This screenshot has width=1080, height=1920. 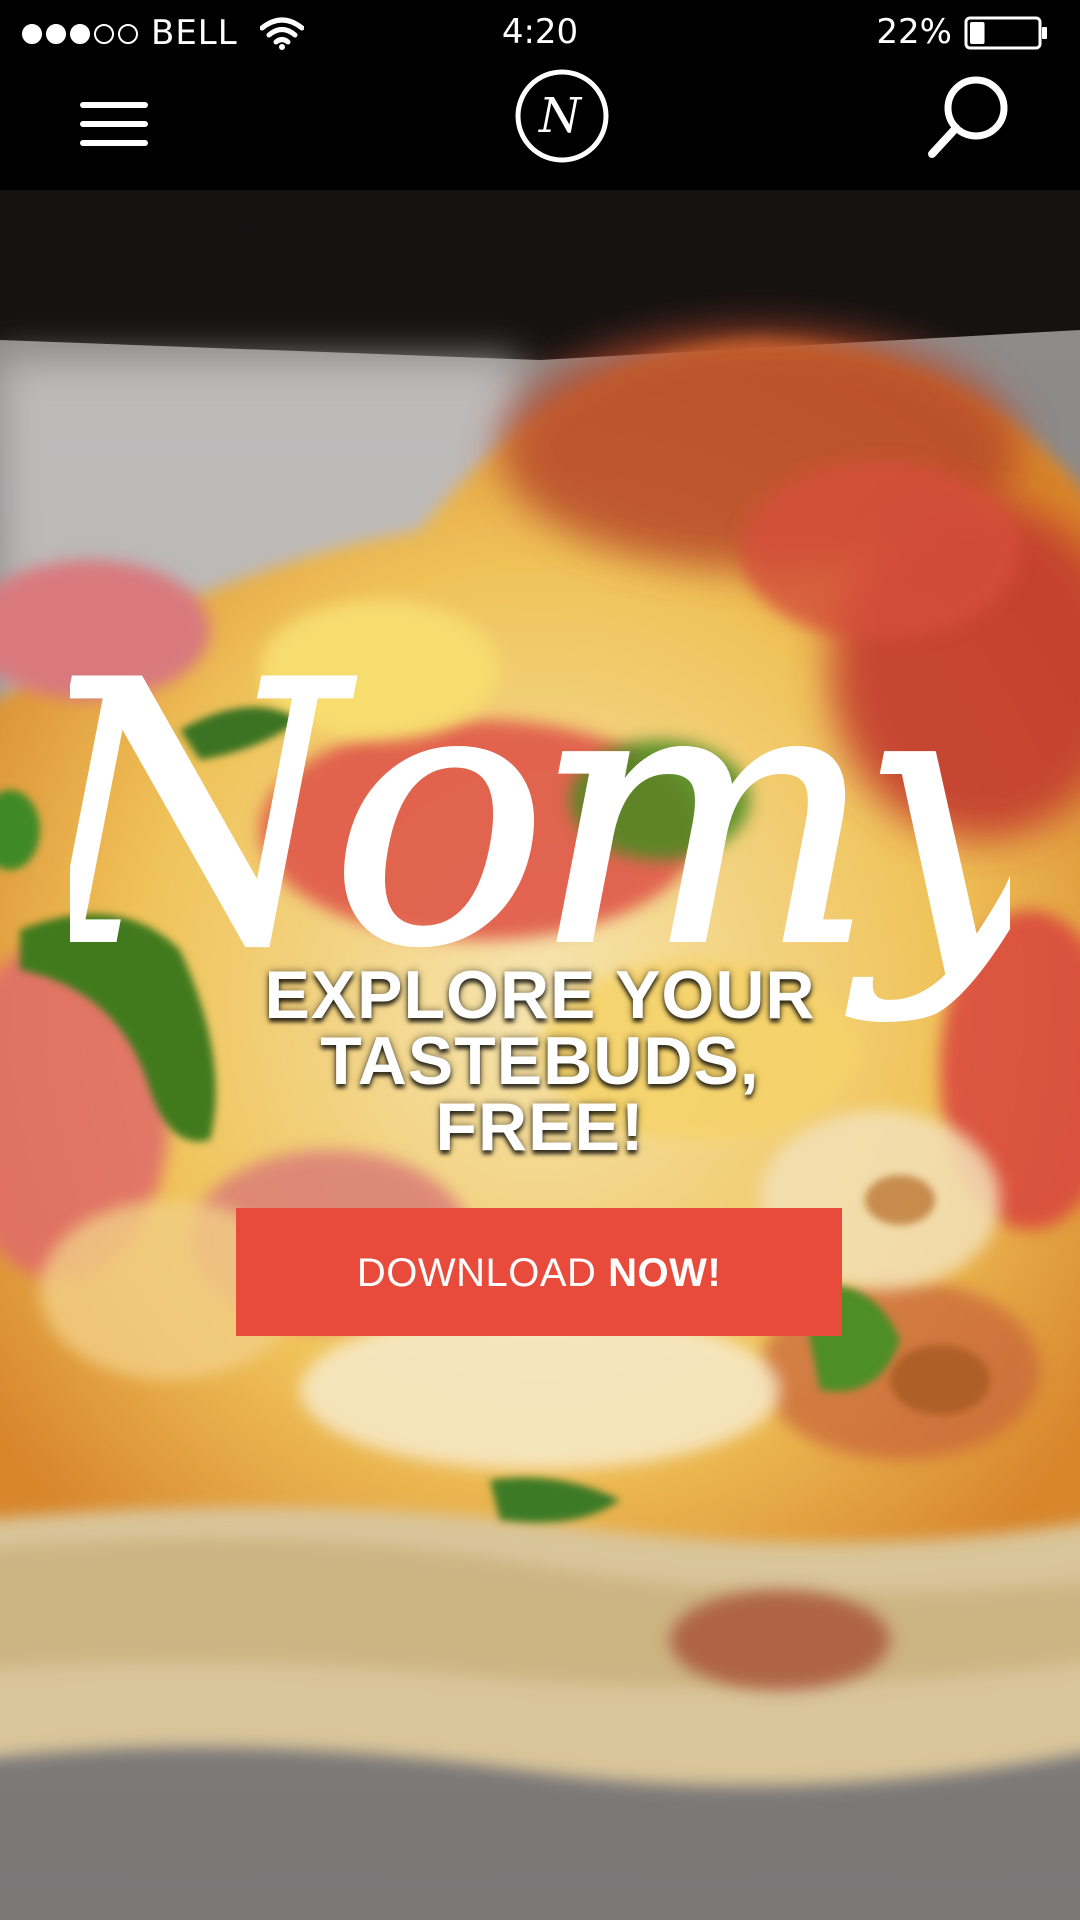 I want to click on battery-icon, so click(x=1005, y=33).